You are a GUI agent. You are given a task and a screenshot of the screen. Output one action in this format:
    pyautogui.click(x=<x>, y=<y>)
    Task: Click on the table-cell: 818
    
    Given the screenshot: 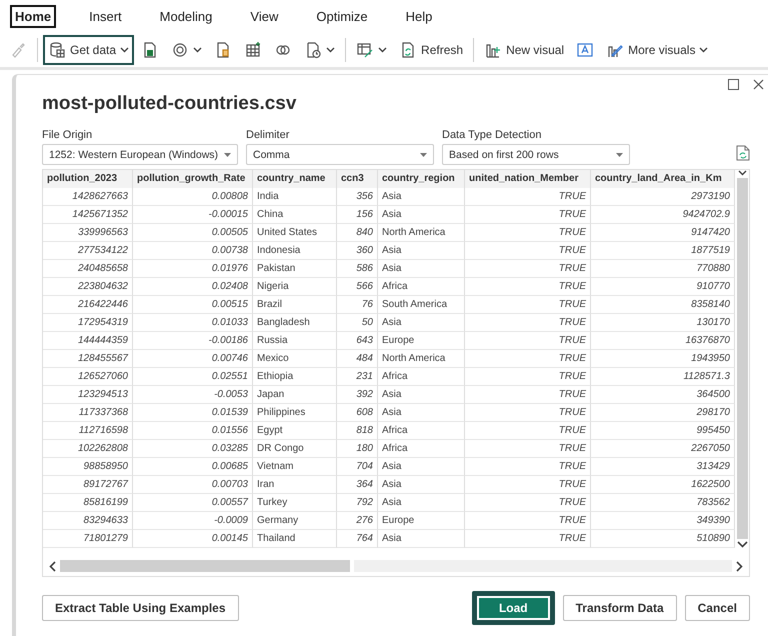 What is the action you would take?
    pyautogui.click(x=357, y=431)
    